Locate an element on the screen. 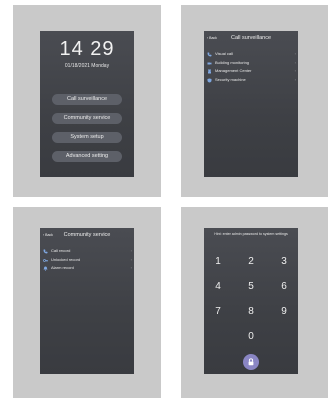 This screenshot has width=333, height=398. advanced-setting-button: Advanced setting is located at coordinates (87, 156).